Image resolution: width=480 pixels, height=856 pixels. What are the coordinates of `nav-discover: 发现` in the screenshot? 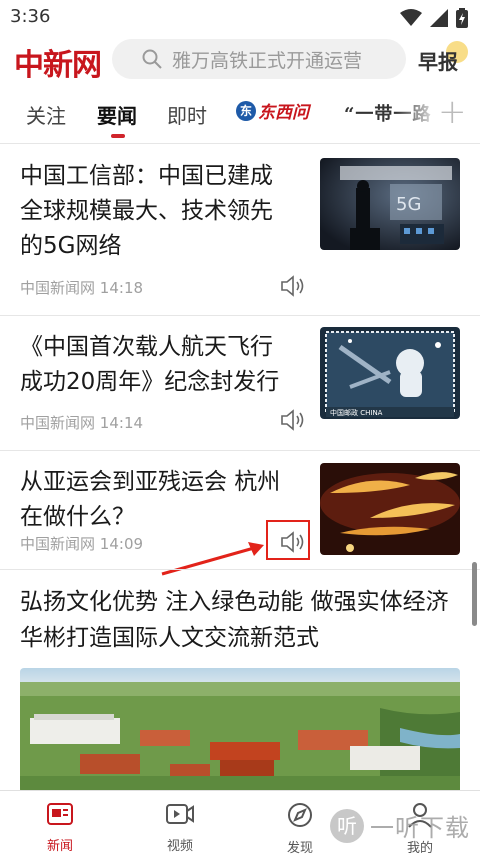 It's located at (300, 828).